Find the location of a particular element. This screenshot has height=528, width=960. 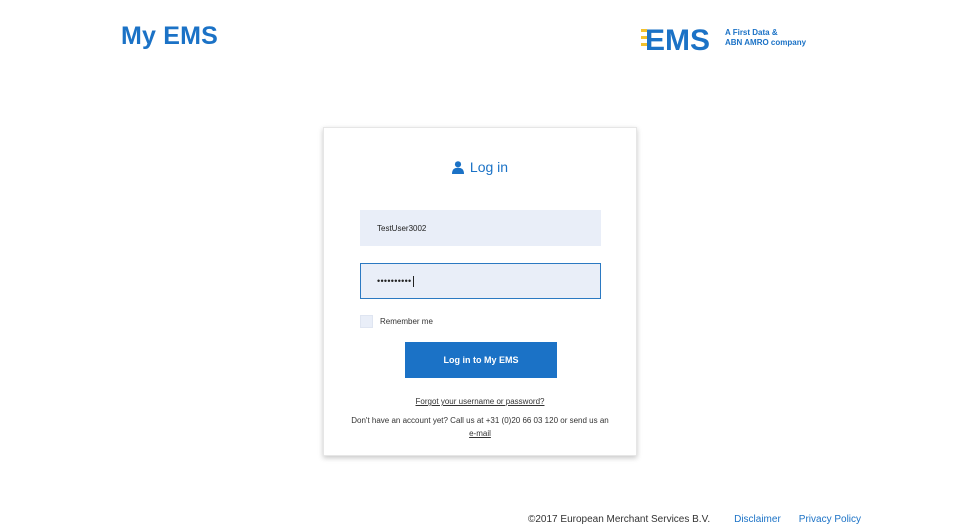

ems-logo: EMS A First Data & ABN AMRO company is located at coordinates (730, 38).